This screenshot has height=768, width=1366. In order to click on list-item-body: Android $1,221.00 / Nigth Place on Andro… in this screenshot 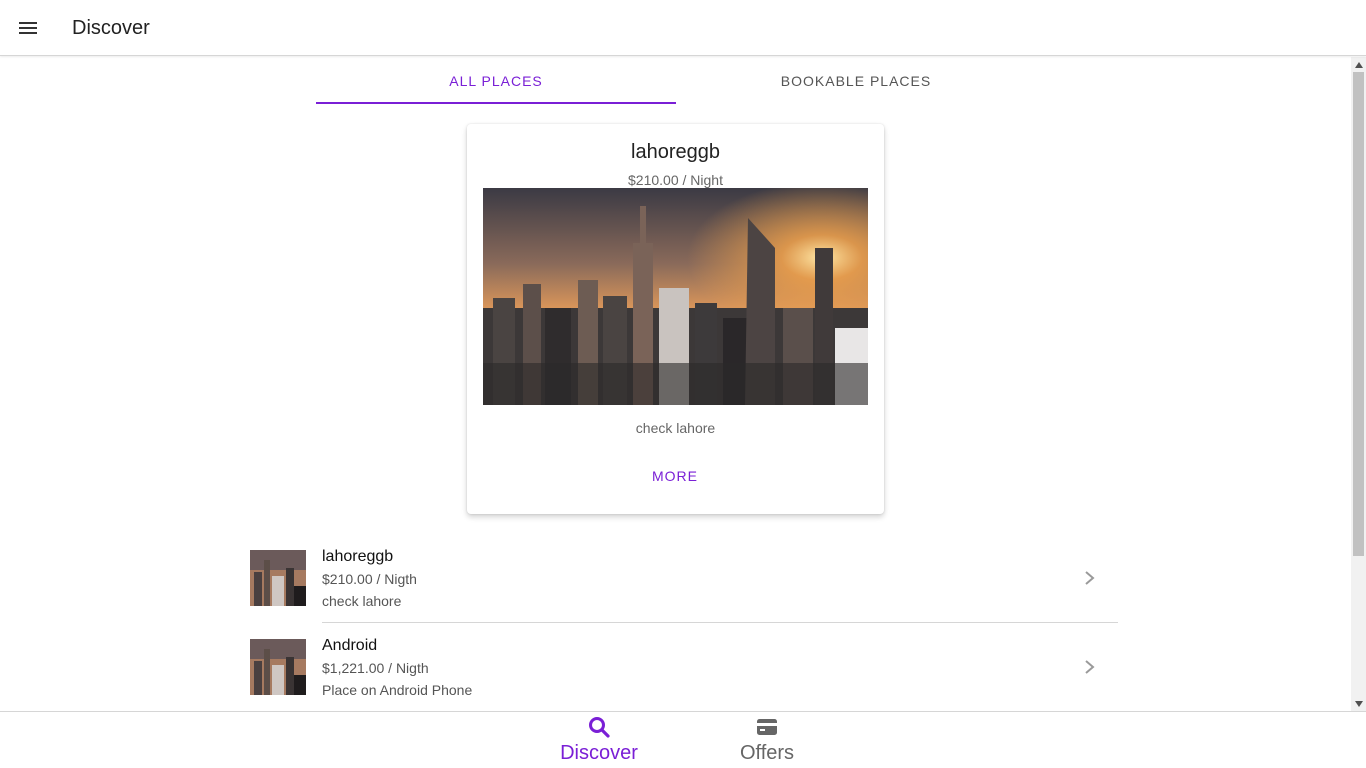, I will do `click(720, 667)`.